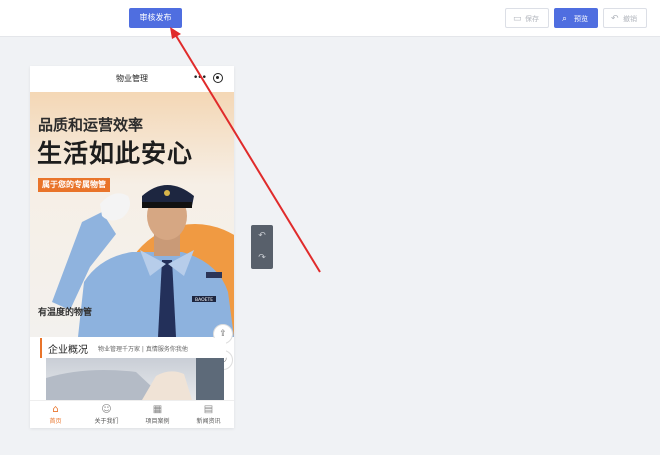 This screenshot has height=455, width=660. What do you see at coordinates (245, 150) in the screenshot?
I see `annotation-arrow` at bounding box center [245, 150].